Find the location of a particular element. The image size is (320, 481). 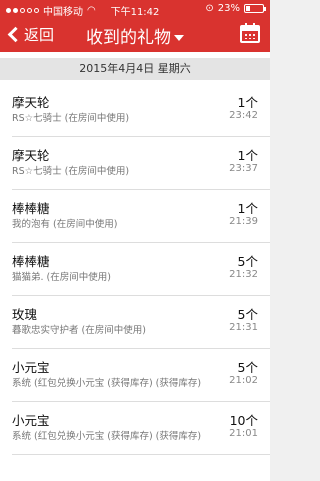

gift-row: 摩天轮 RS☆七骑士 (在房间中使用) 1个 23:42 is located at coordinates (141, 110).